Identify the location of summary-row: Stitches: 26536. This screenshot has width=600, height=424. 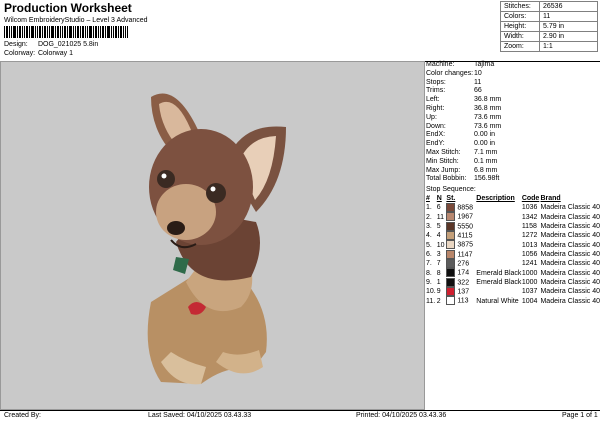
(549, 6).